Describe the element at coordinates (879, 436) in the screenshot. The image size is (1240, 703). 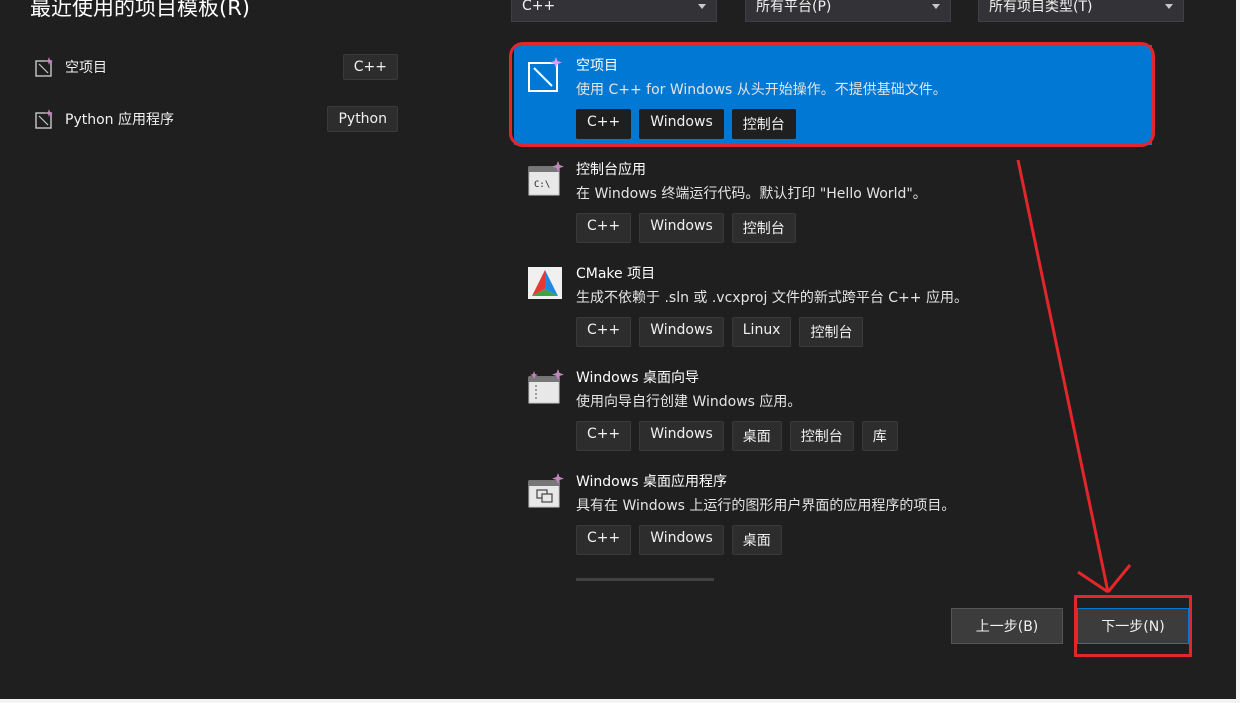
I see `tag: 库` at that location.